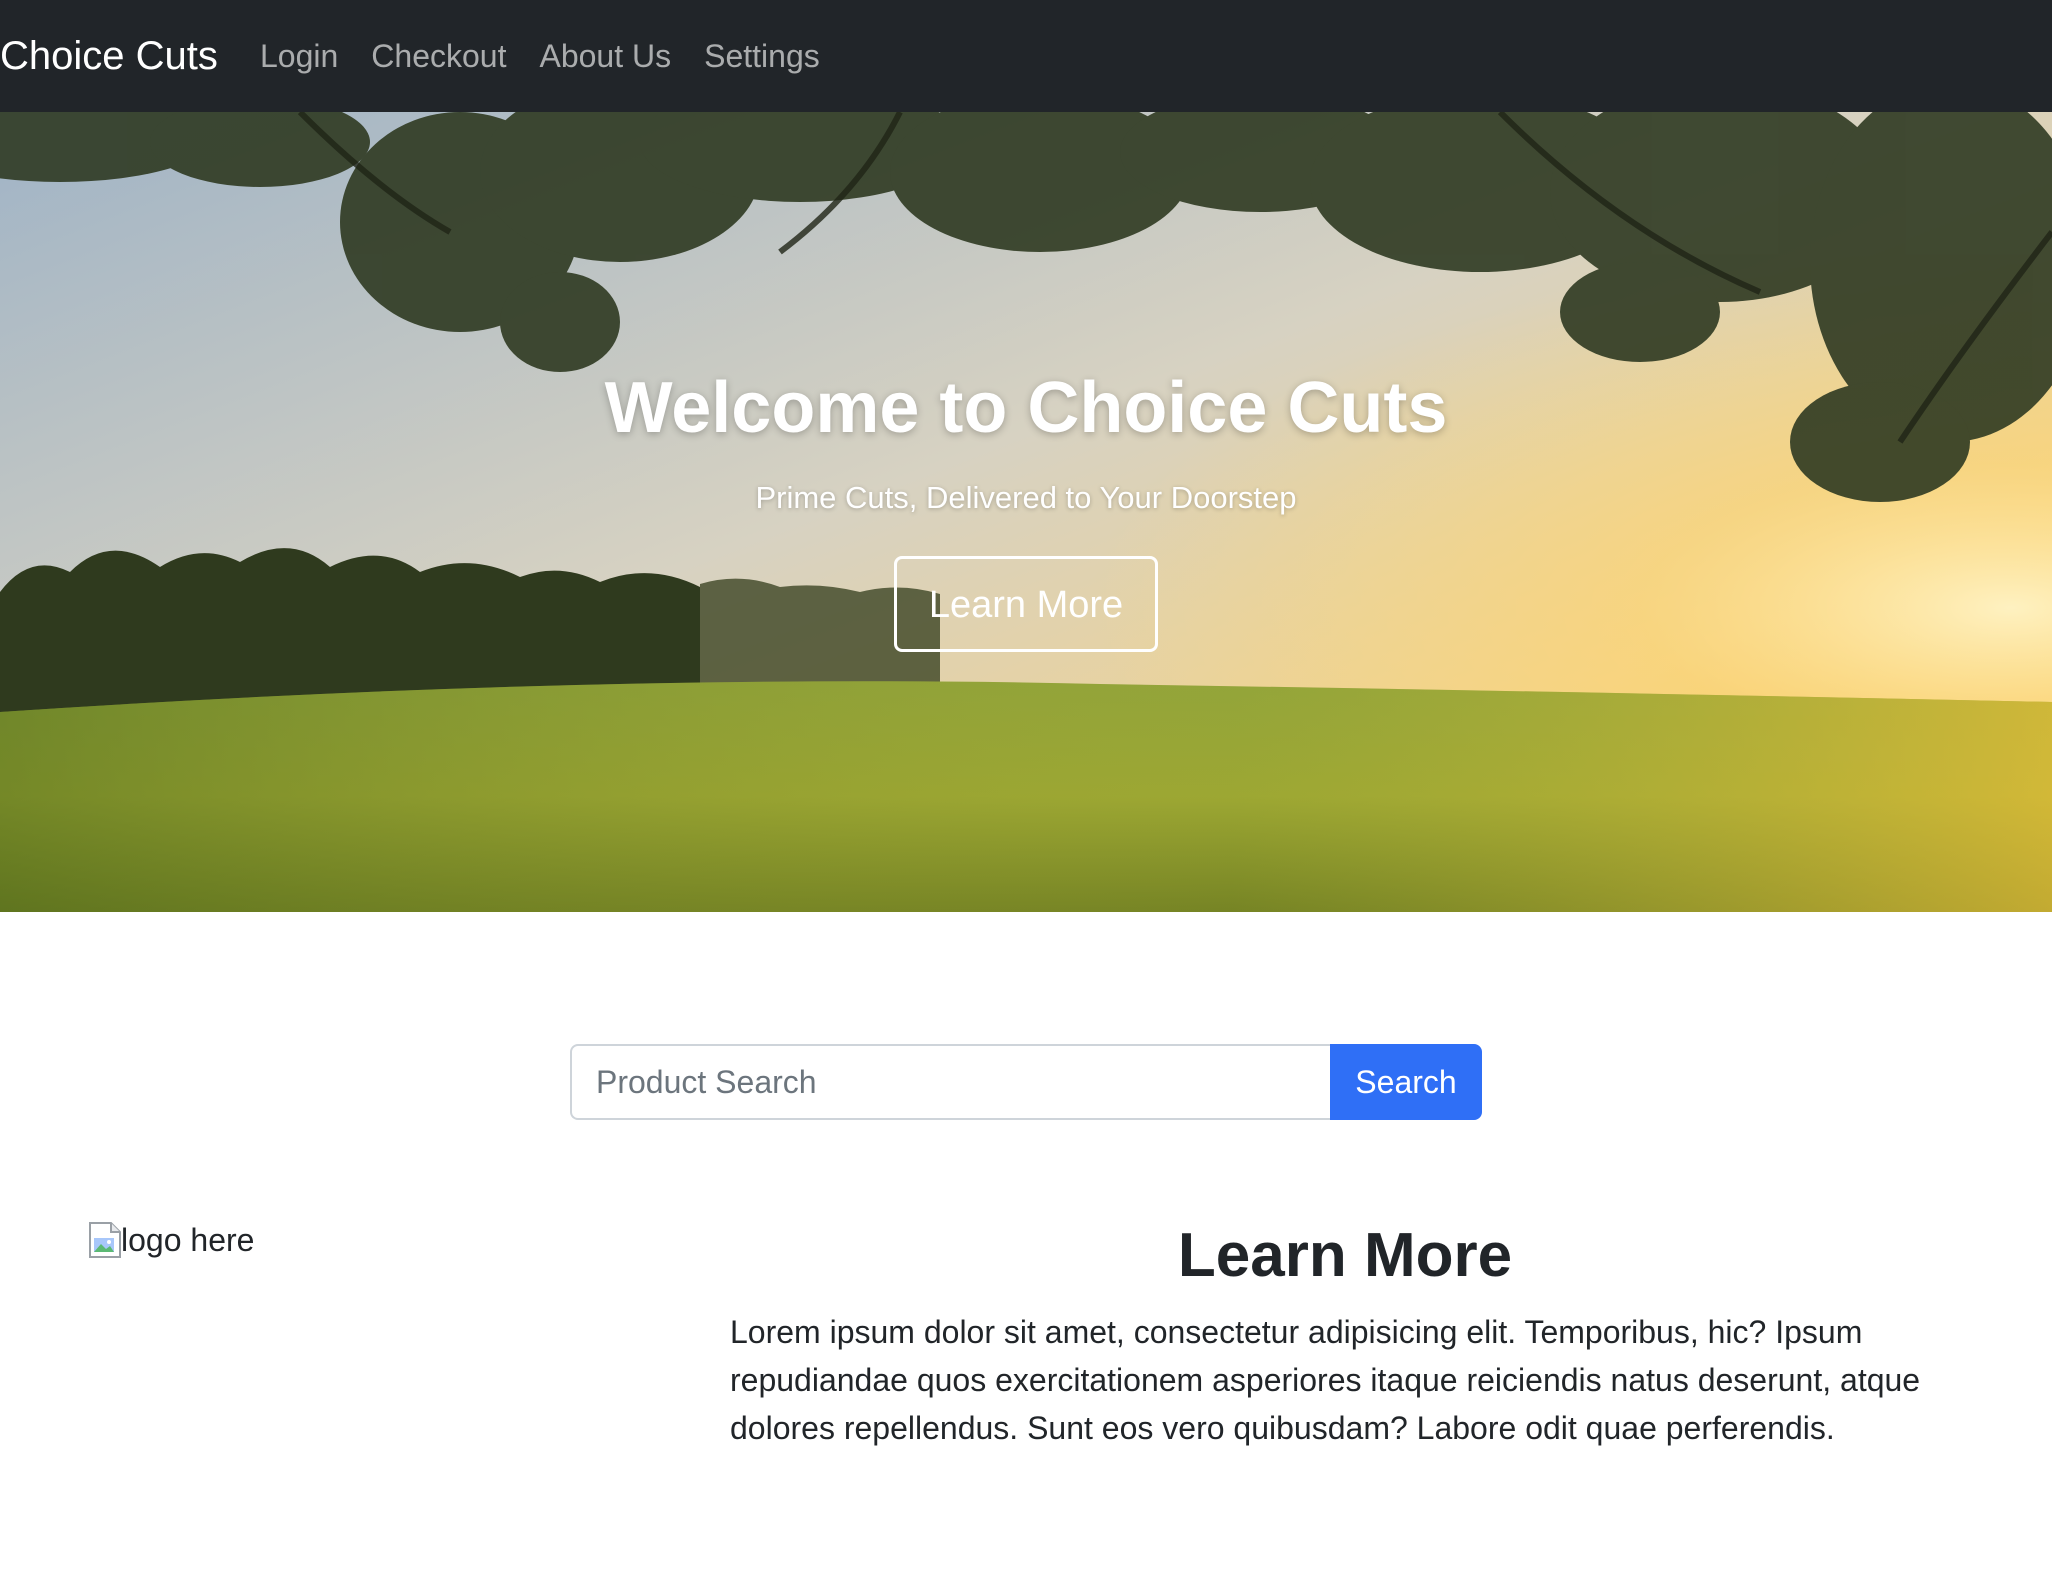 This screenshot has width=2052, height=1592. I want to click on learn-more-button: Learn More, so click(1026, 604).